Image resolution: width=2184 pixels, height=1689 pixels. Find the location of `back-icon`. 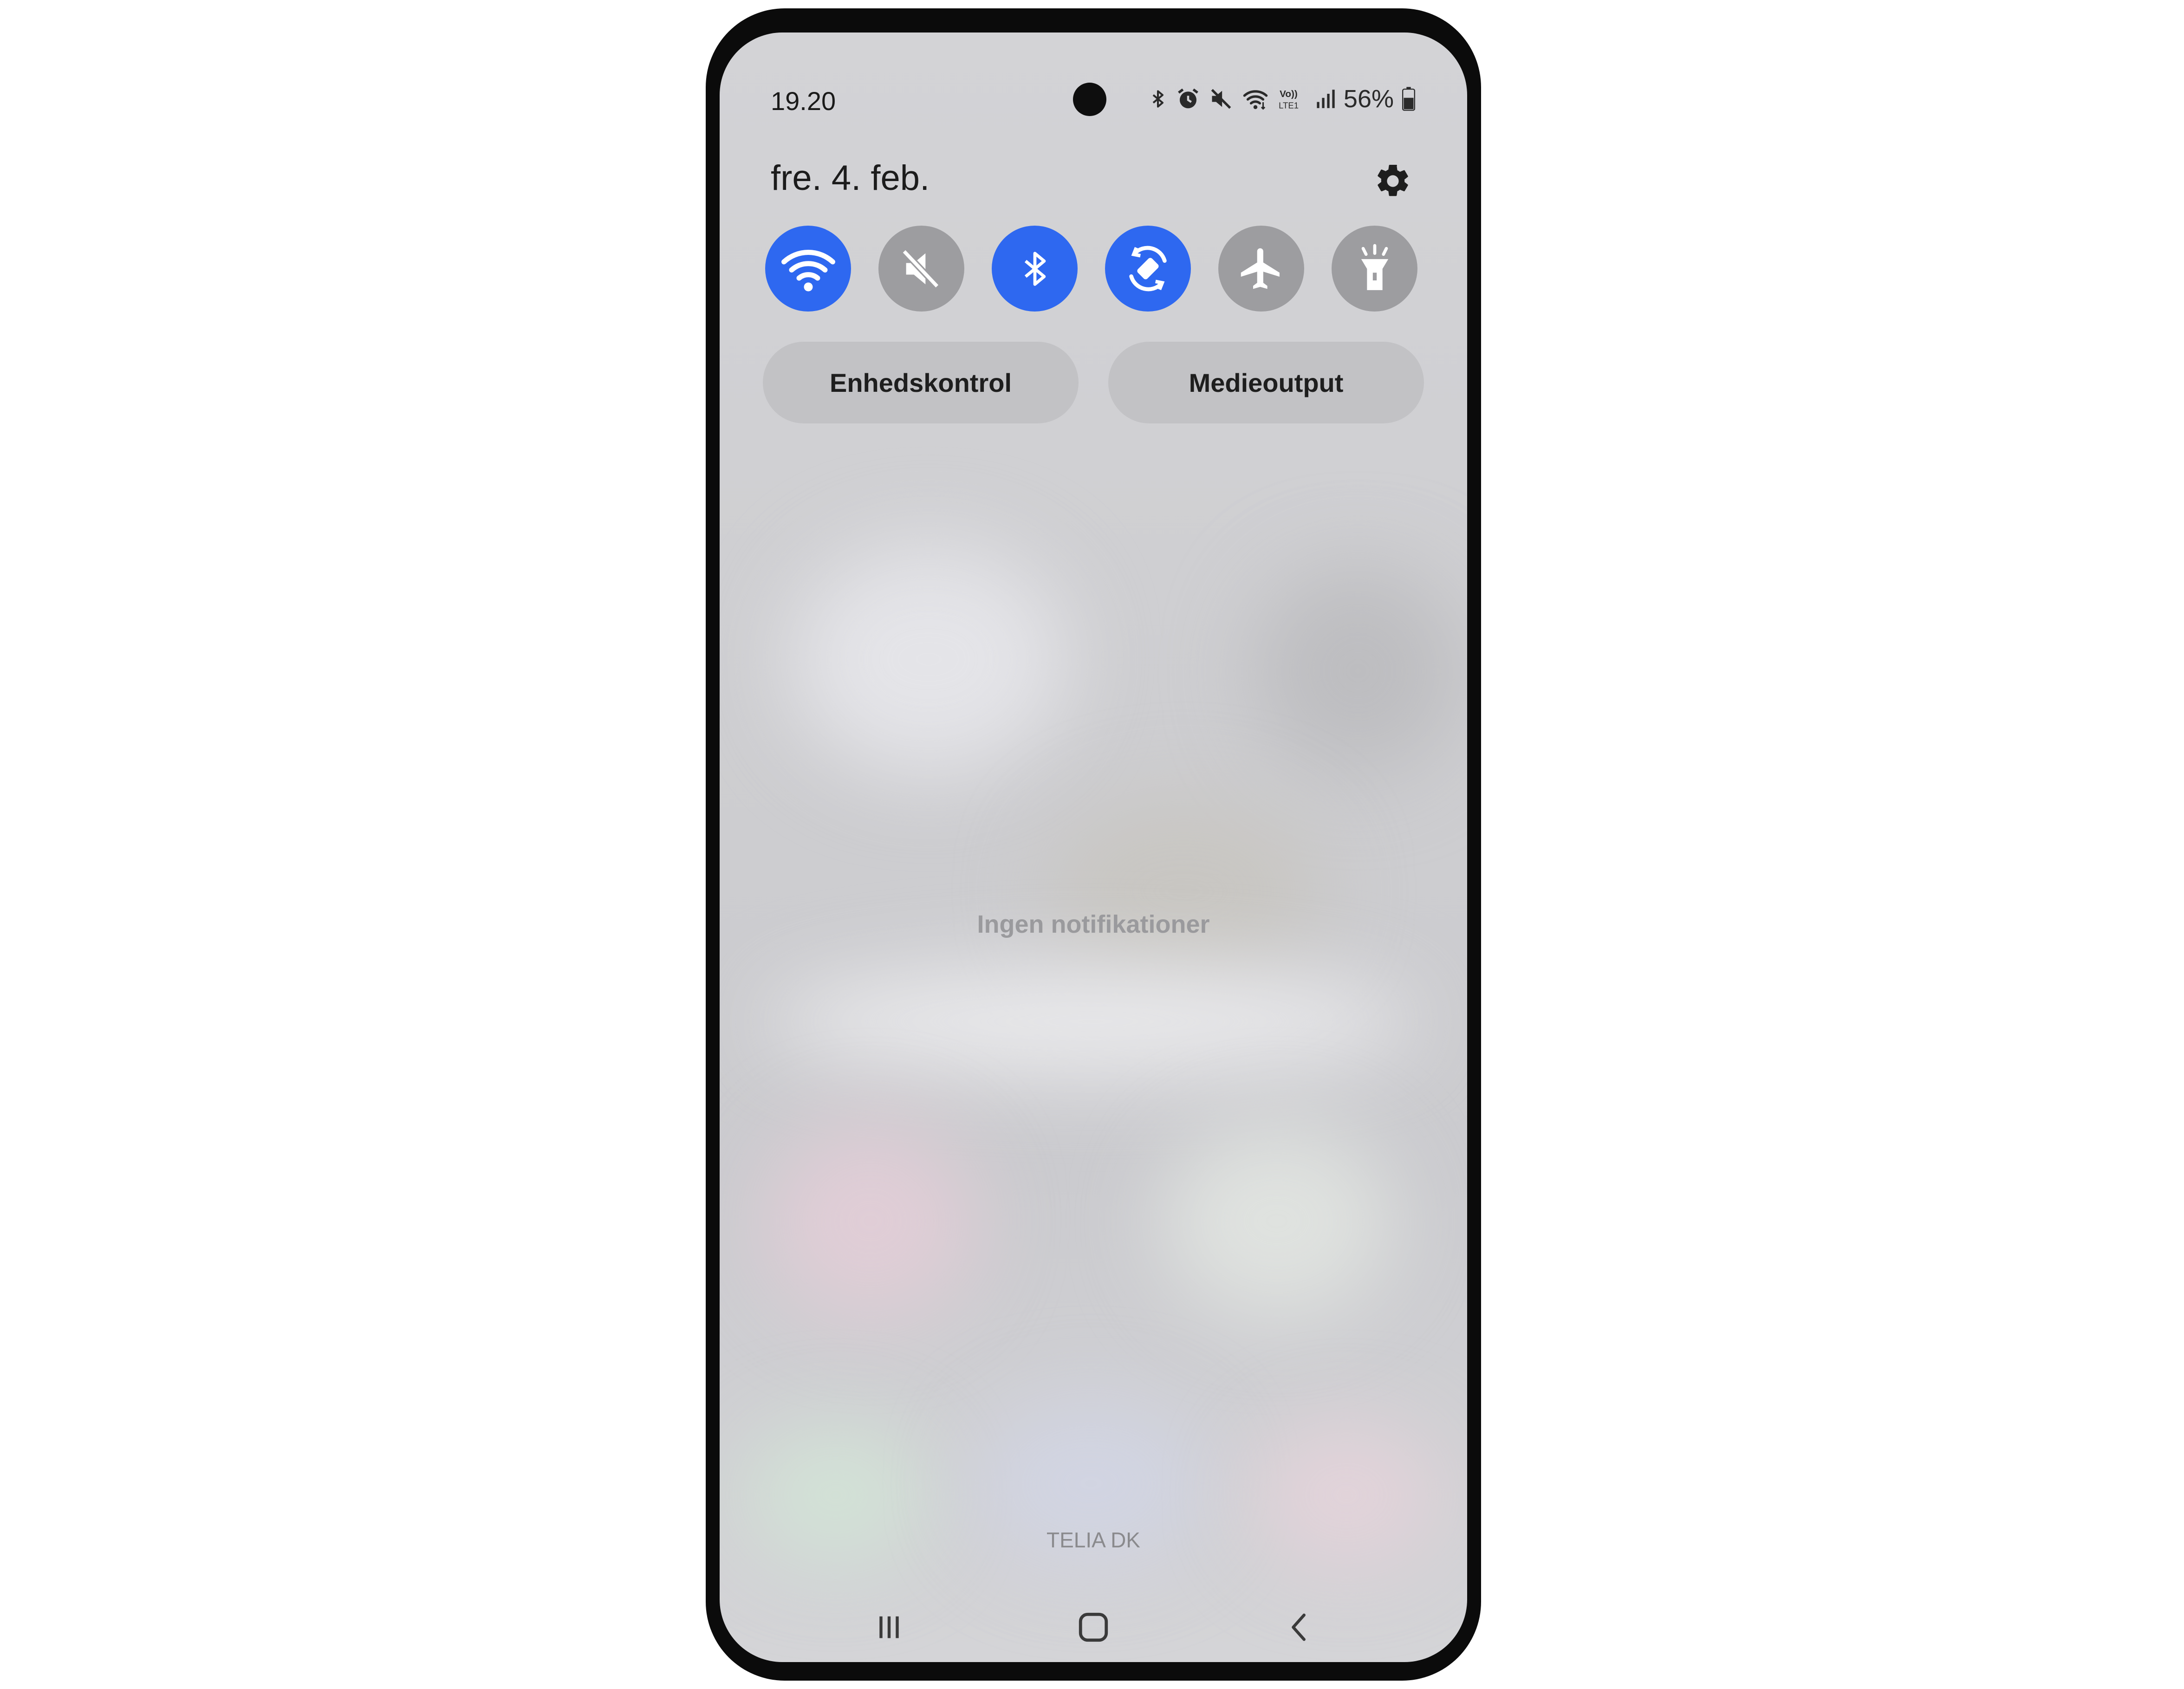

back-icon is located at coordinates (1299, 1627).